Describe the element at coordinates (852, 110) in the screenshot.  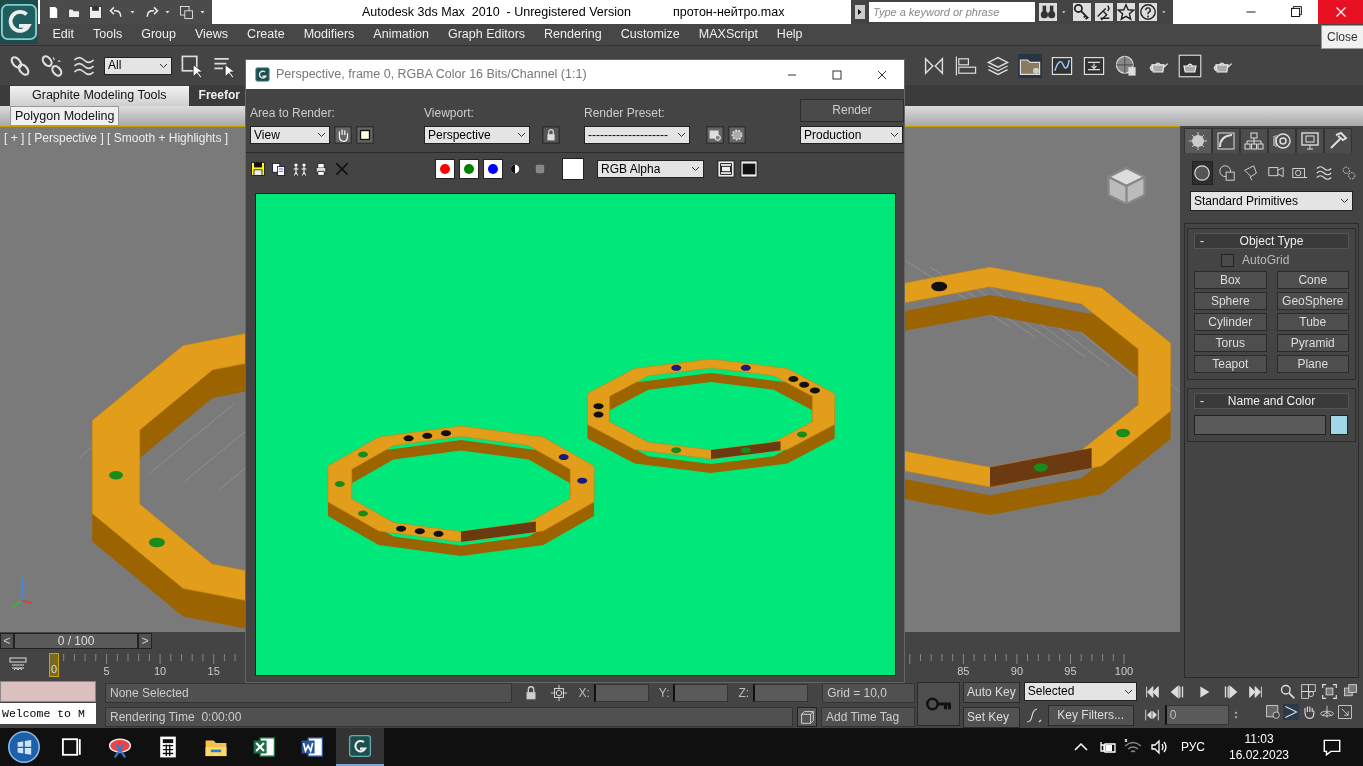
I see `render-button: Render` at that location.